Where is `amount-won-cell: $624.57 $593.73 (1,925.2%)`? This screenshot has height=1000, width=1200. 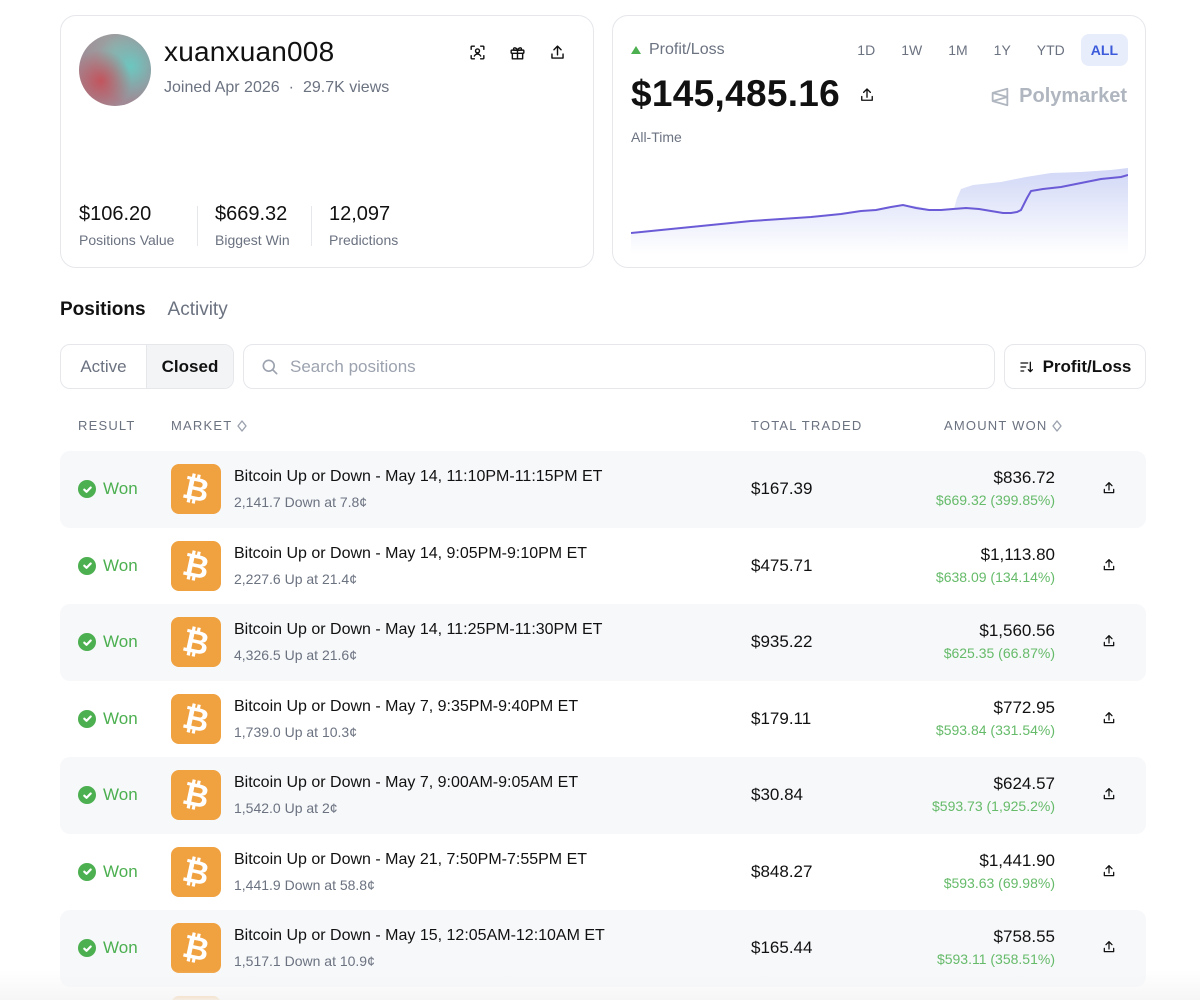
amount-won-cell: $624.57 $593.73 (1,925.2%) is located at coordinates (993, 794).